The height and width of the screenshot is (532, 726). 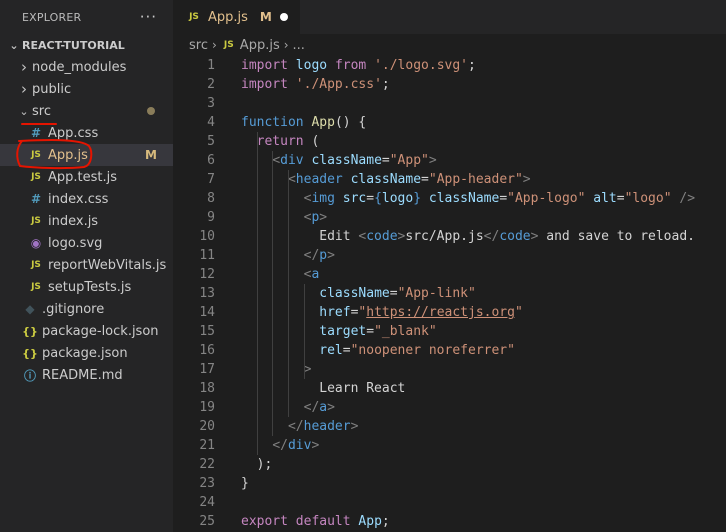 I want to click on code-token: App, so click(x=323, y=122).